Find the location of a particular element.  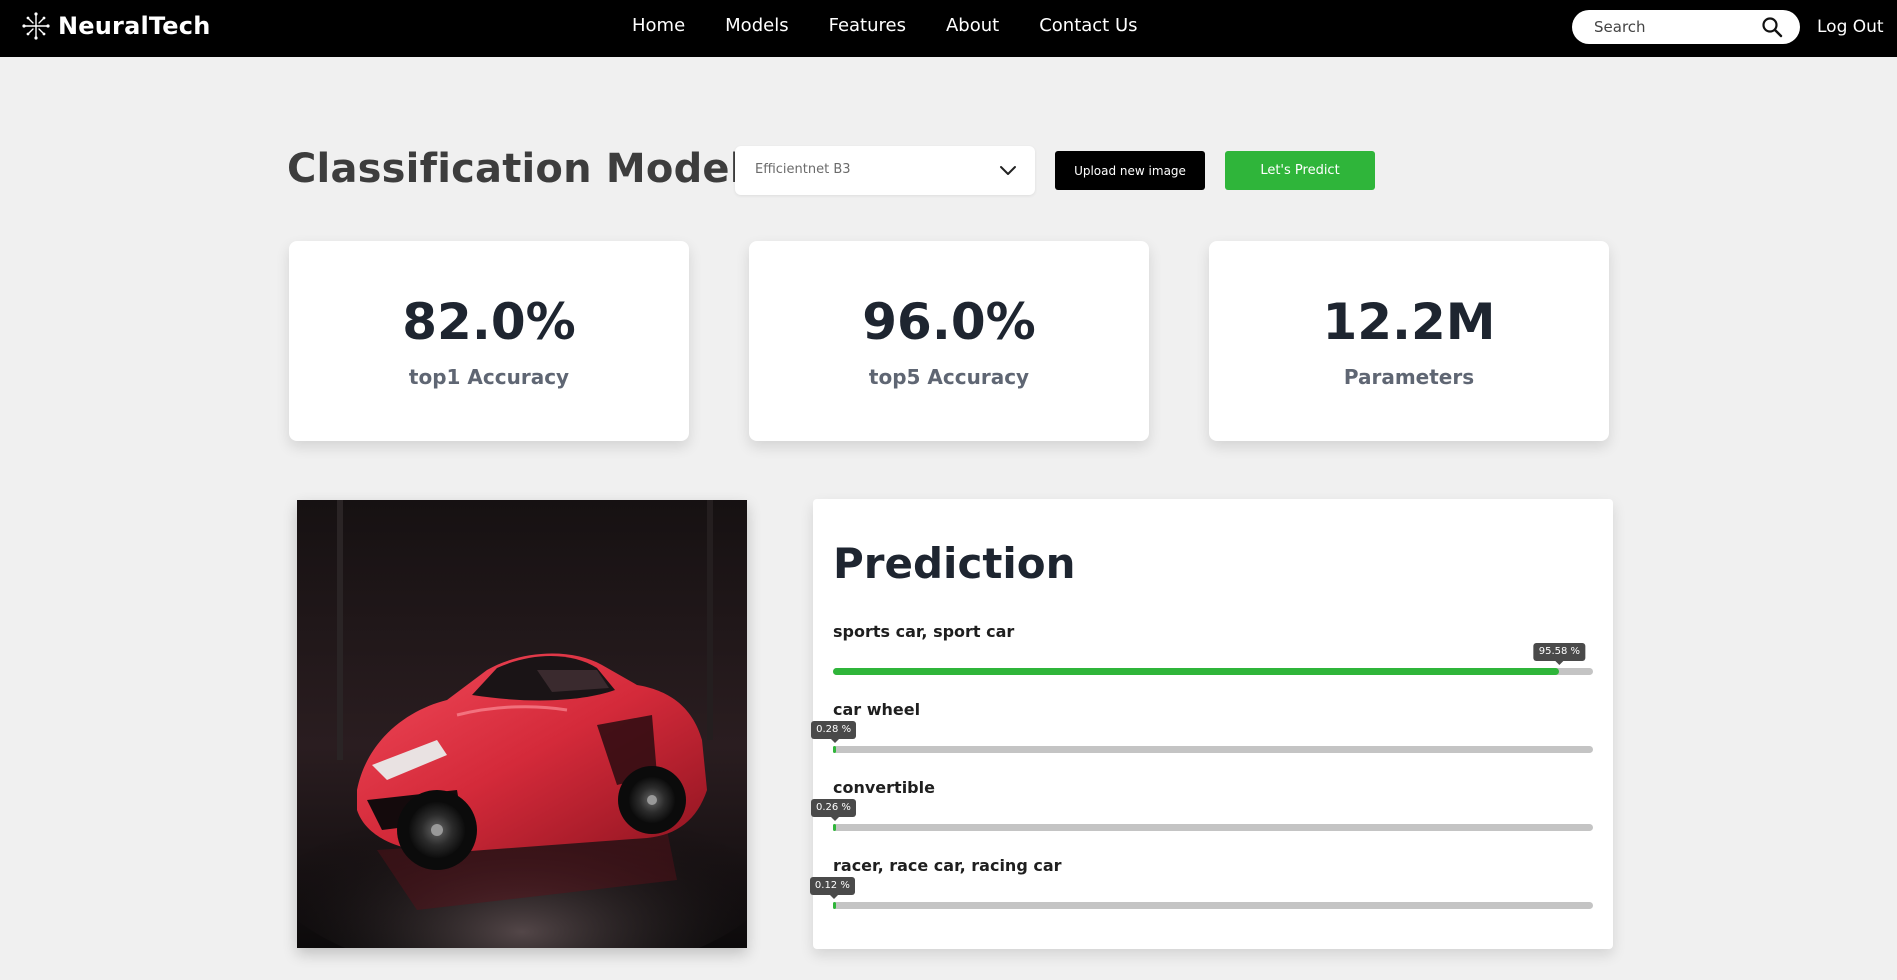

prediction-row: convertible 0.26 % is located at coordinates (1201, 808).